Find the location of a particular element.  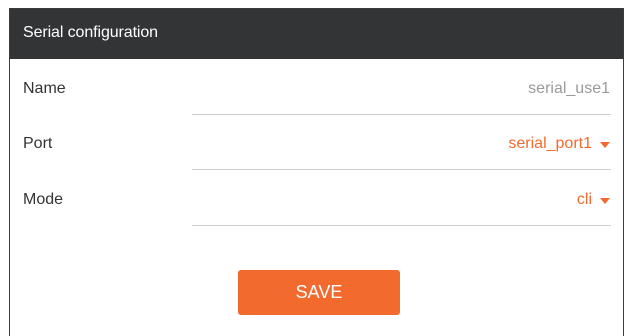

name-value-text: serial_use1 is located at coordinates (569, 88).